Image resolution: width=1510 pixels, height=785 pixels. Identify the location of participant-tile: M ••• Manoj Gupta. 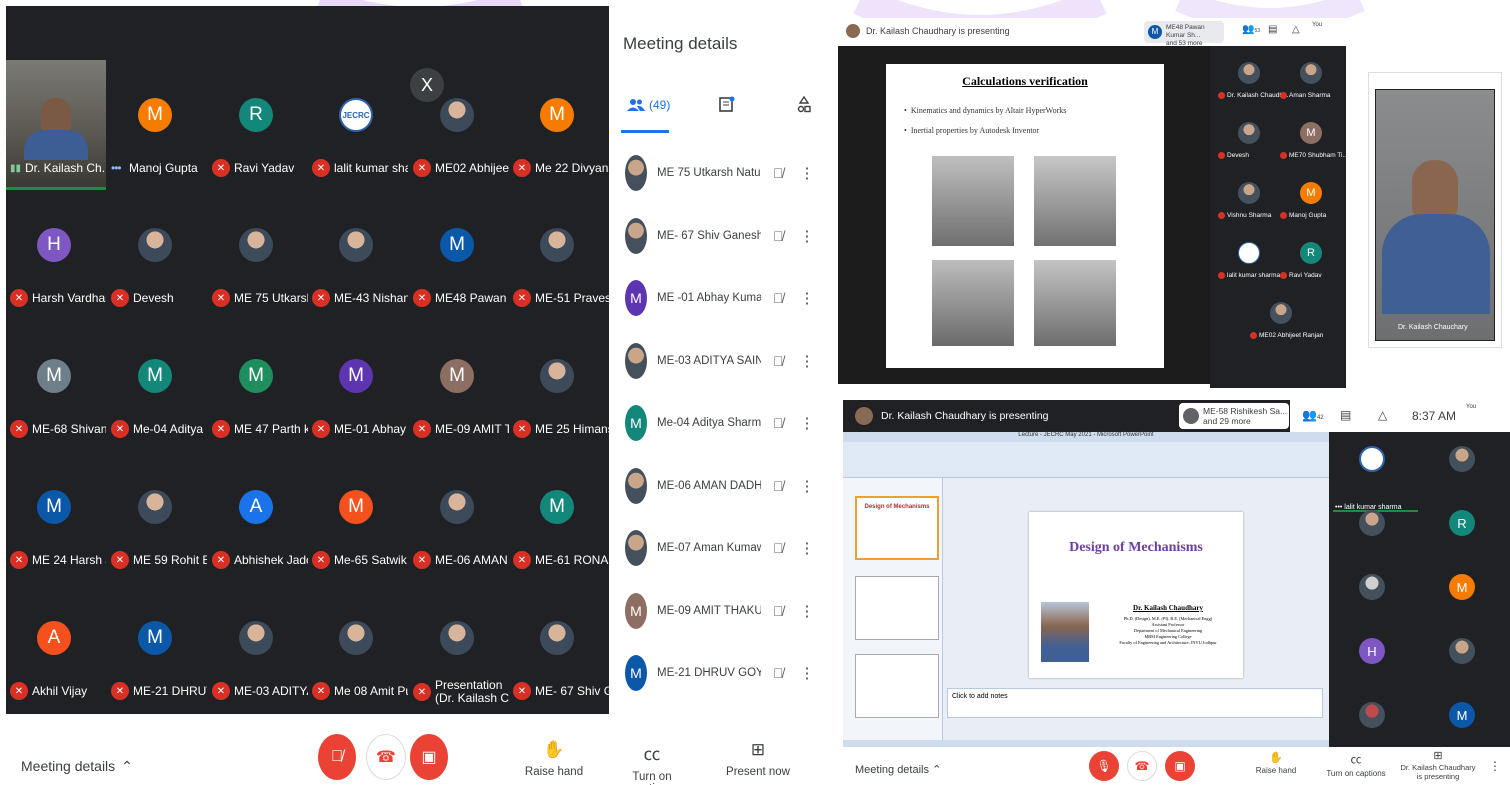
(157, 125).